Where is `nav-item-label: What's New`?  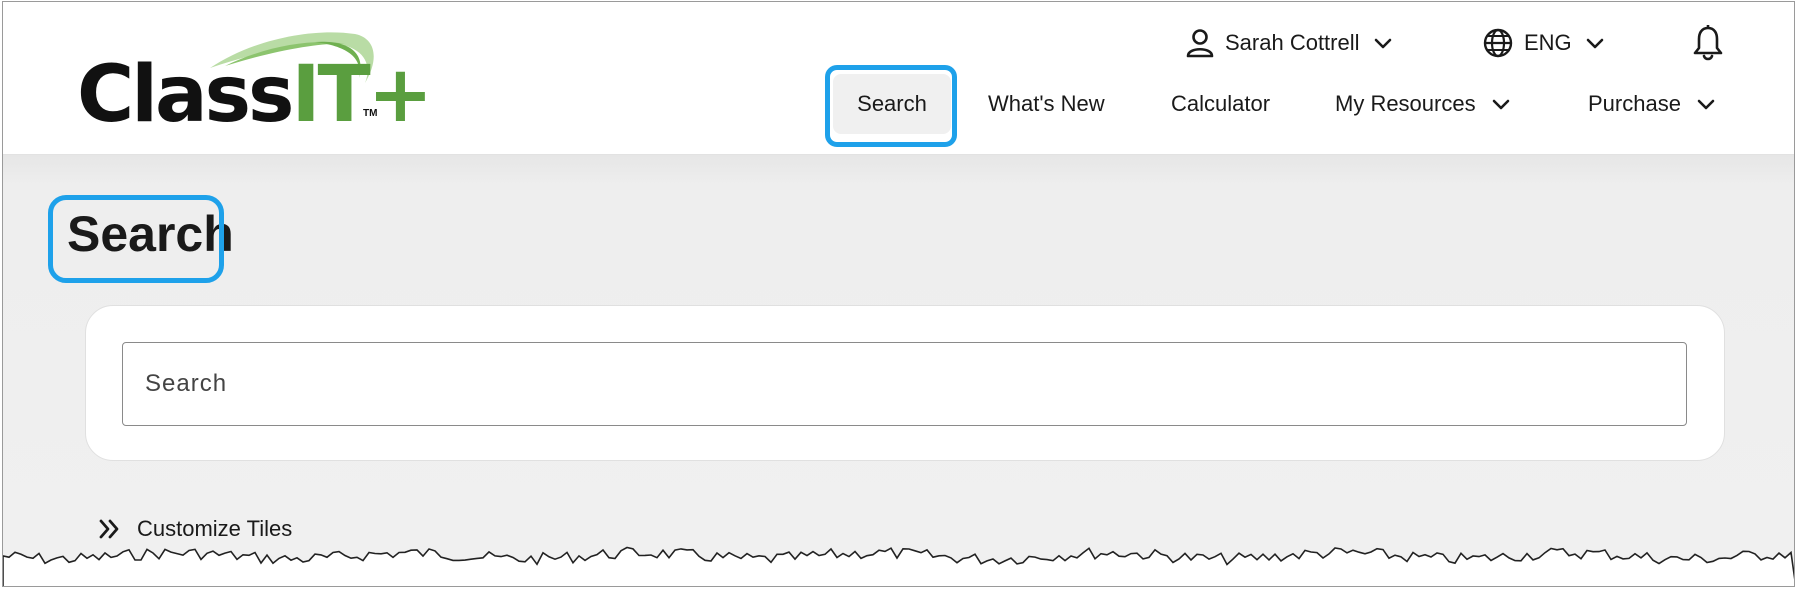 nav-item-label: What's New is located at coordinates (1046, 103).